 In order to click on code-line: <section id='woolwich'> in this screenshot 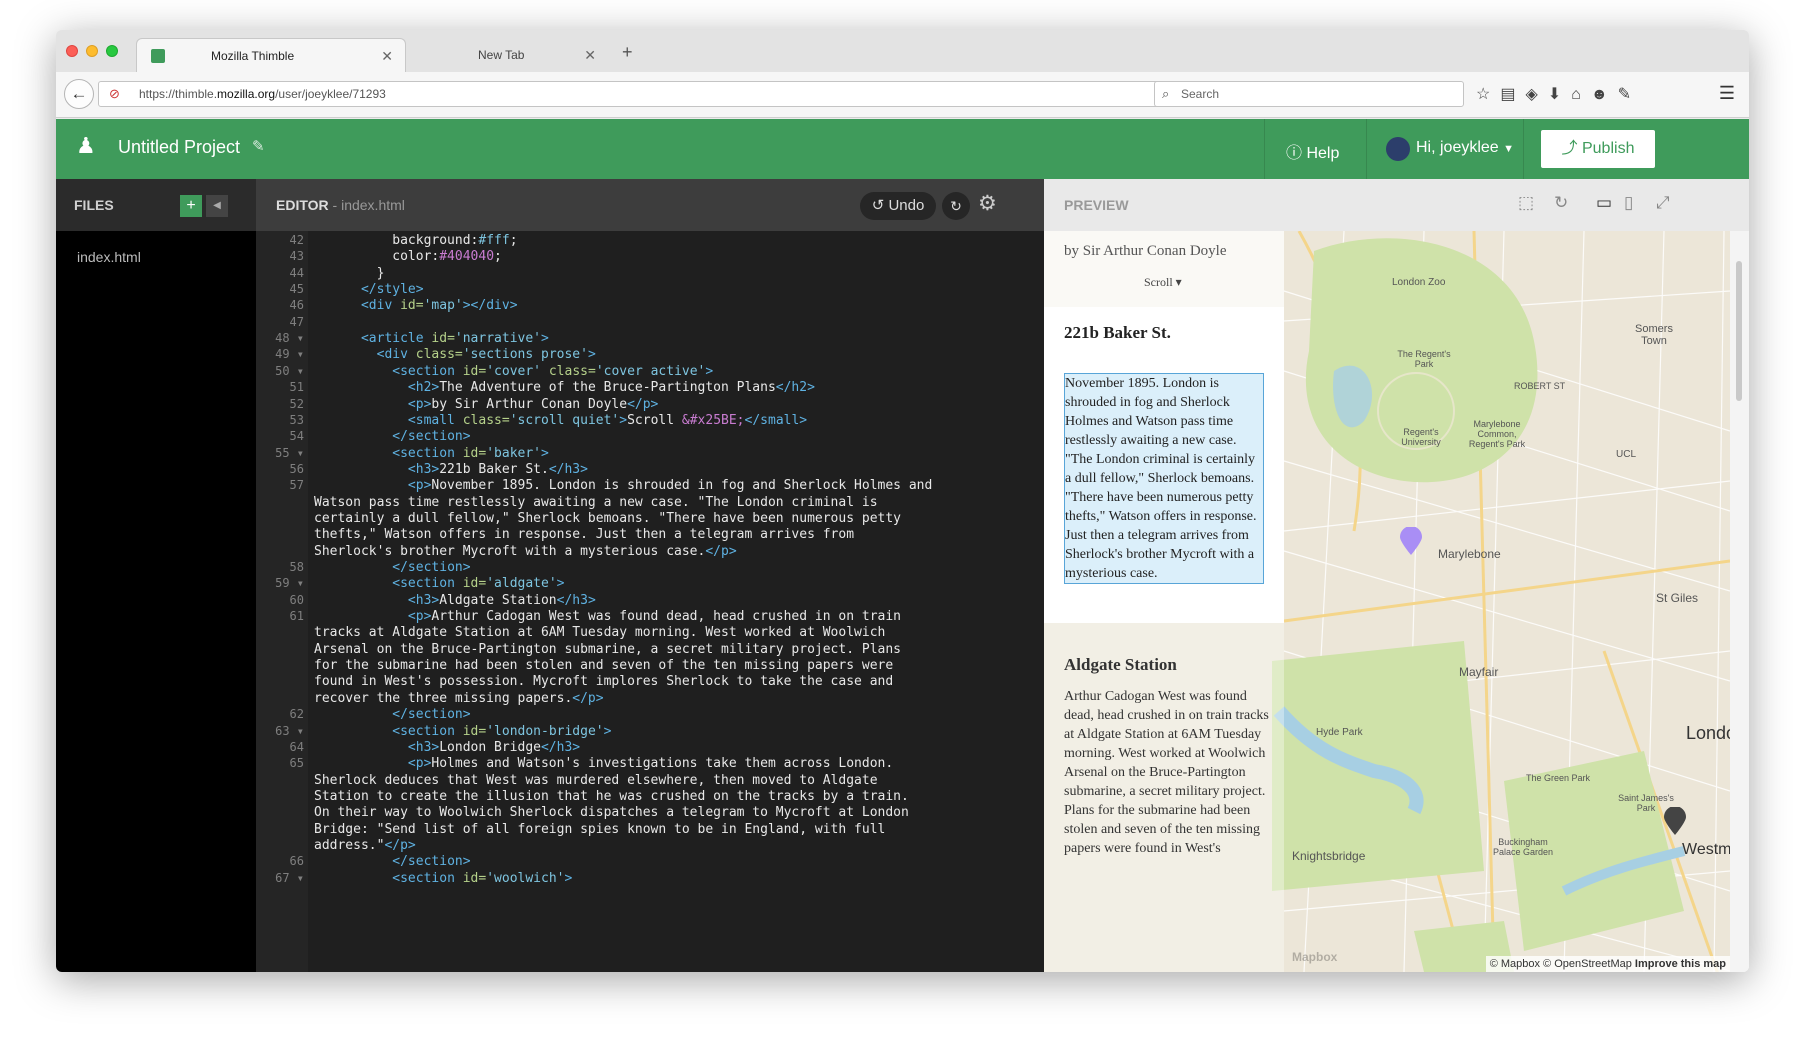, I will do `click(443, 879)`.